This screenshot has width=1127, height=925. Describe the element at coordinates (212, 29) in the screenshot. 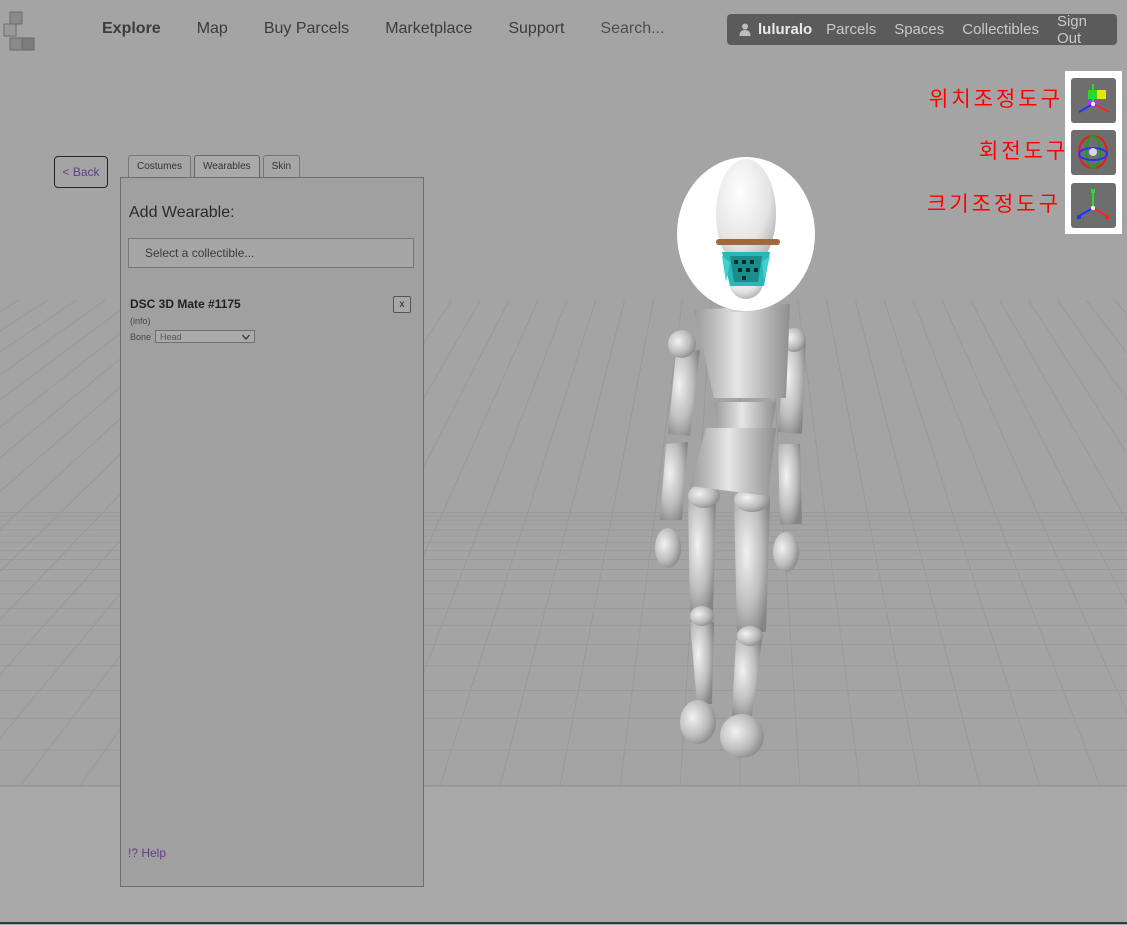

I see `nav-map: Map` at that location.